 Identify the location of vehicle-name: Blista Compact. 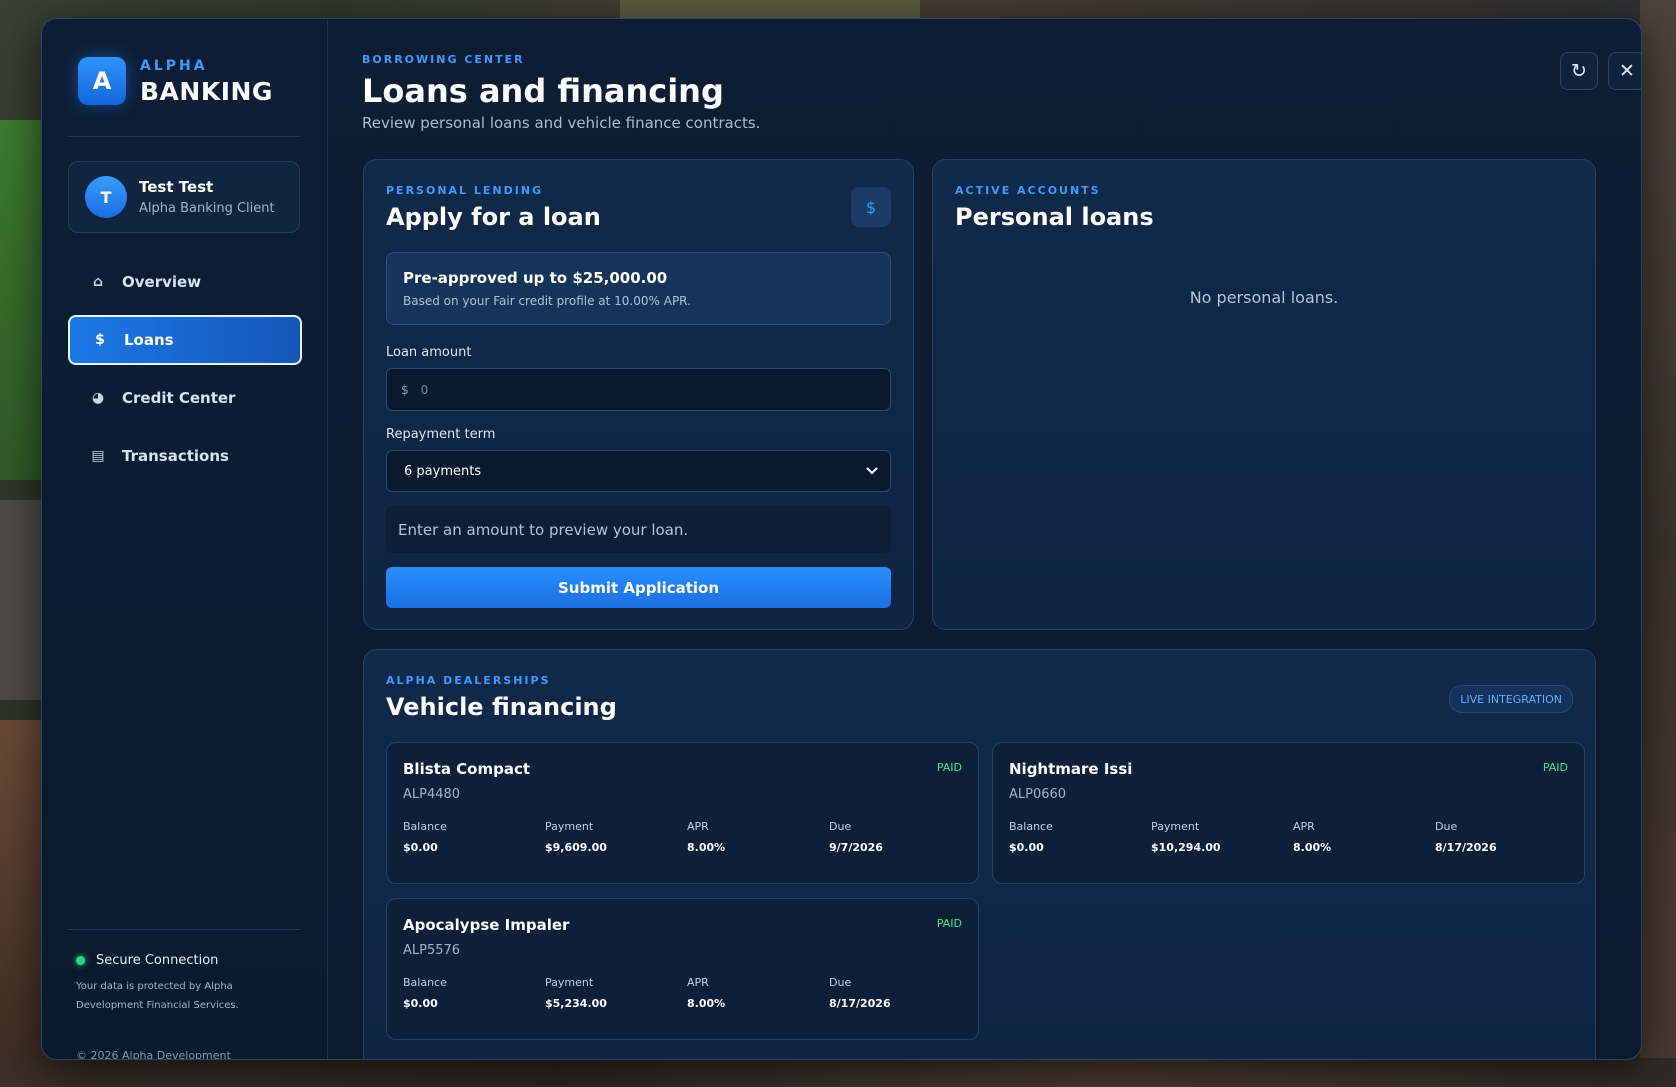
(467, 769).